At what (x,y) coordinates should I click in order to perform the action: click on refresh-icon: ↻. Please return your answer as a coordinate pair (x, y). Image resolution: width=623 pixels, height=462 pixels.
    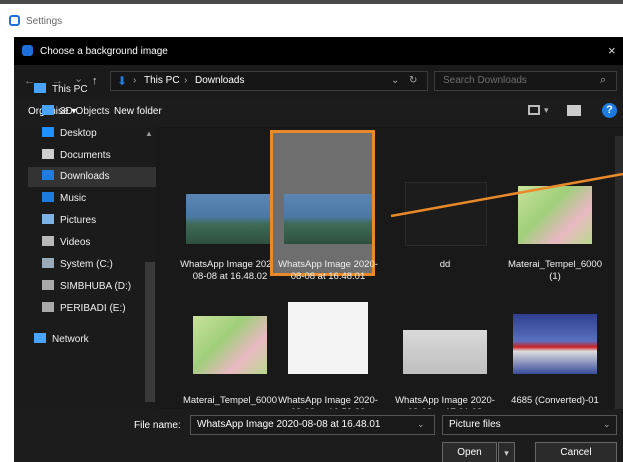
    Looking at the image, I should click on (413, 80).